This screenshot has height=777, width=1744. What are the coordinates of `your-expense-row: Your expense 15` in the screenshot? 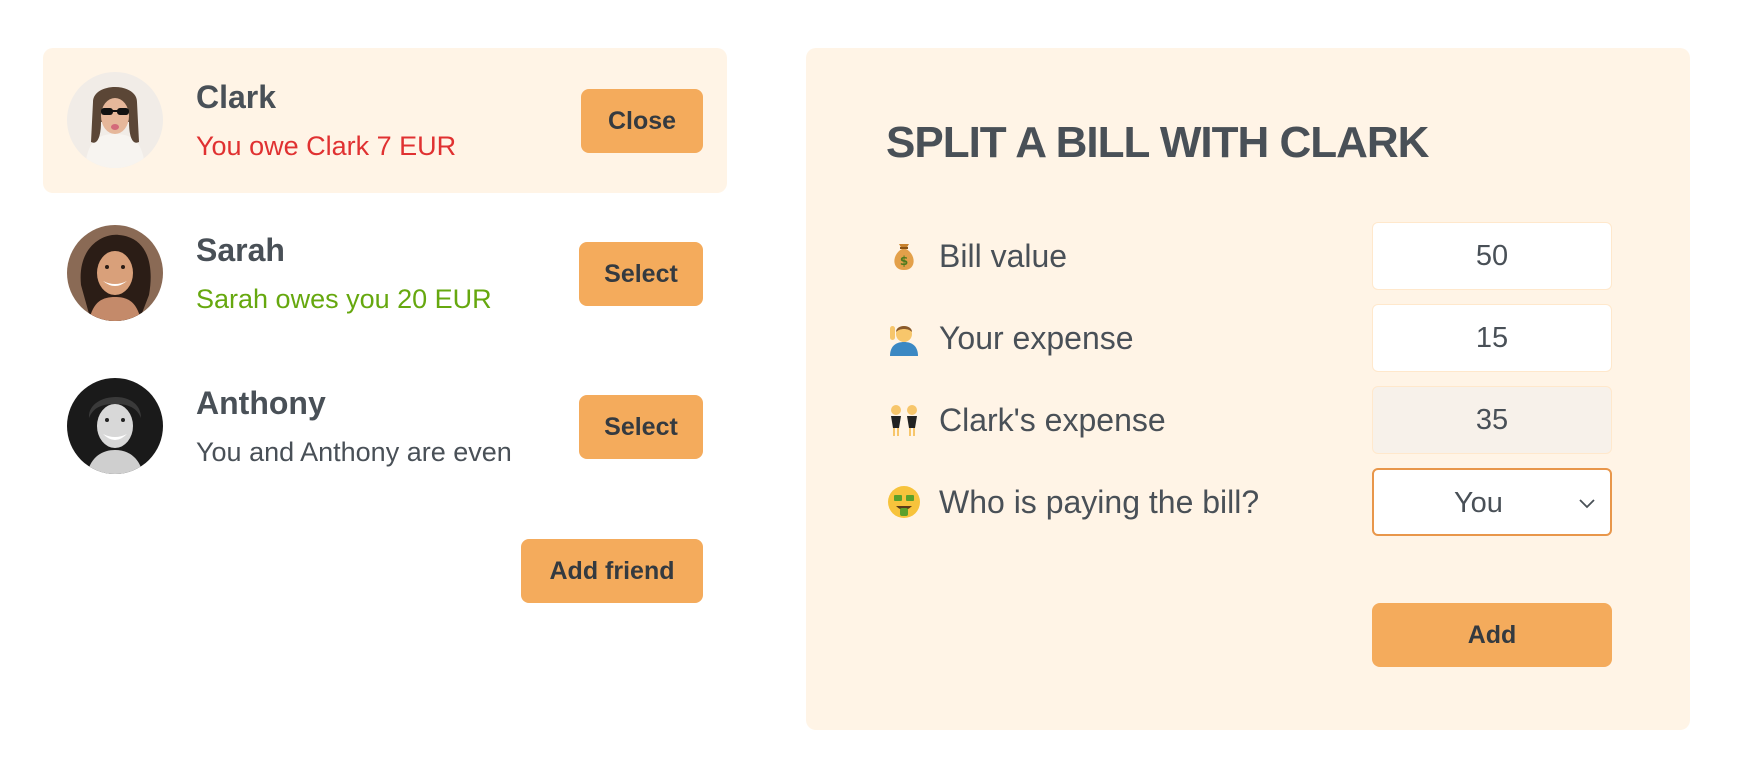 It's located at (1249, 338).